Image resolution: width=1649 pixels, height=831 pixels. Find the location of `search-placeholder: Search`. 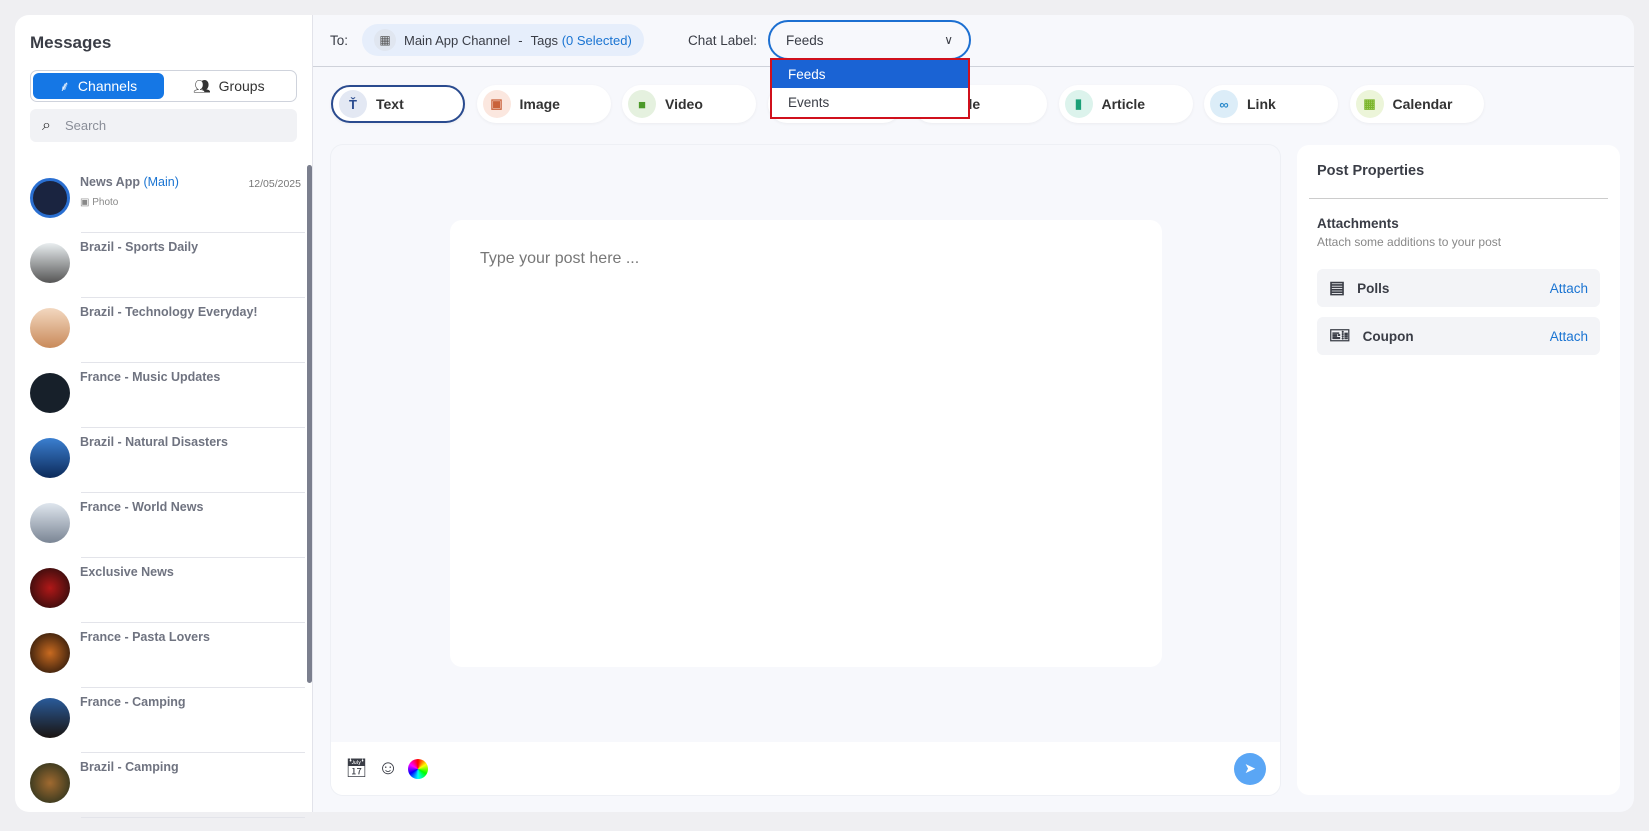

search-placeholder: Search is located at coordinates (85, 125).